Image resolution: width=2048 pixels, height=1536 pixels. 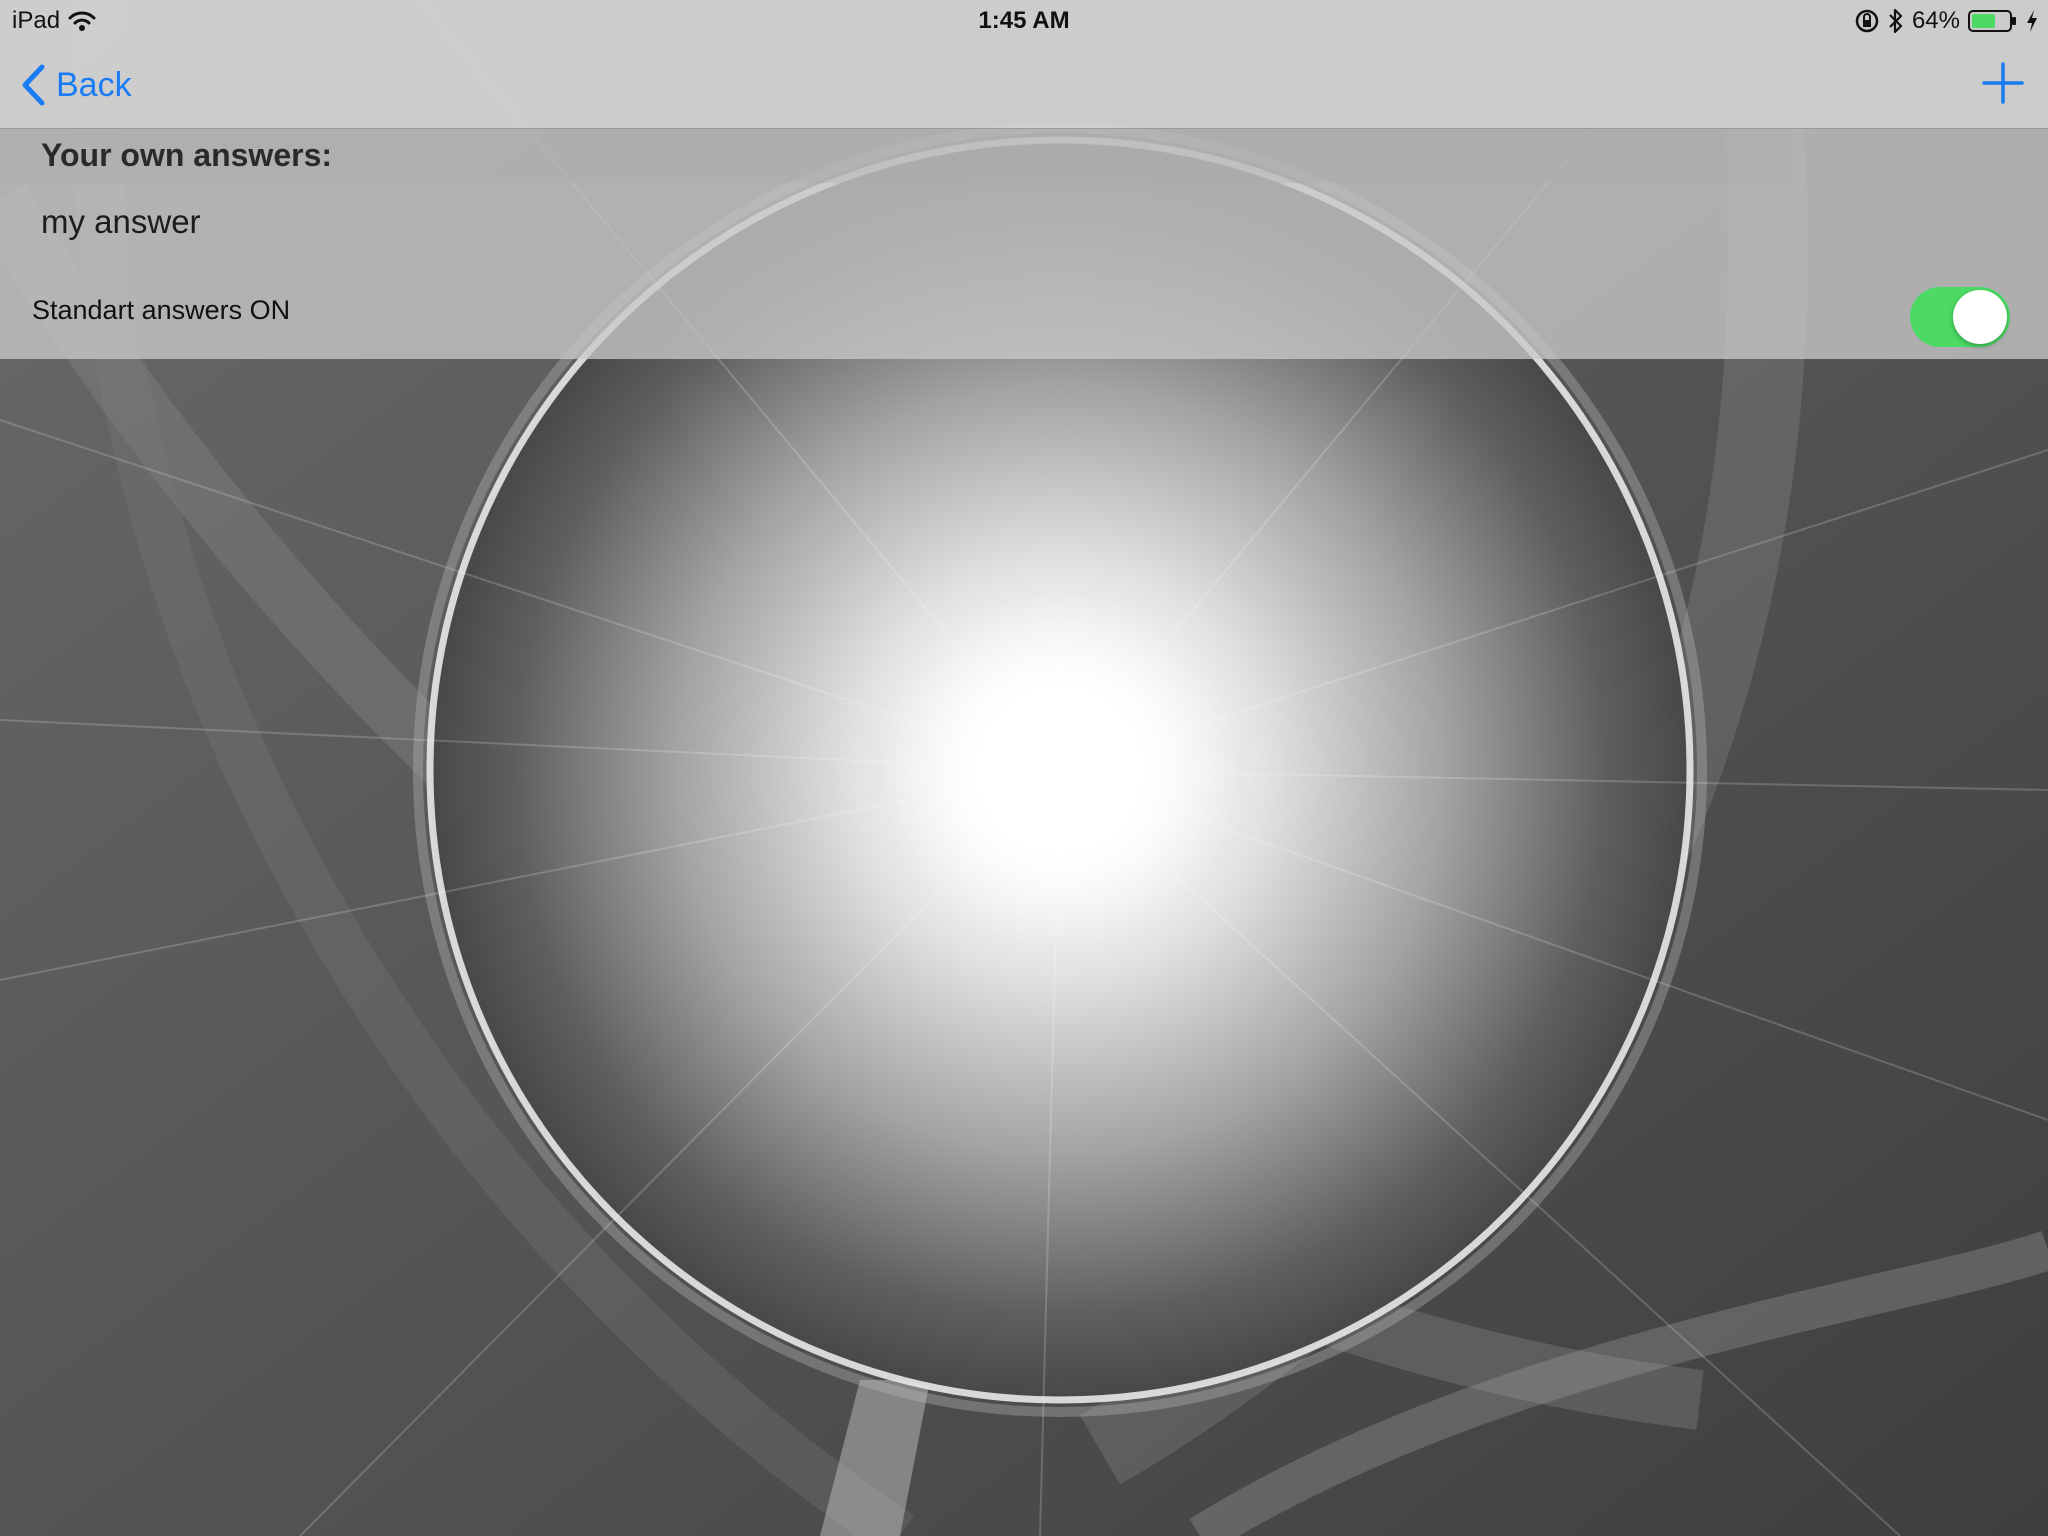 I want to click on back-button: Back, so click(x=76, y=85).